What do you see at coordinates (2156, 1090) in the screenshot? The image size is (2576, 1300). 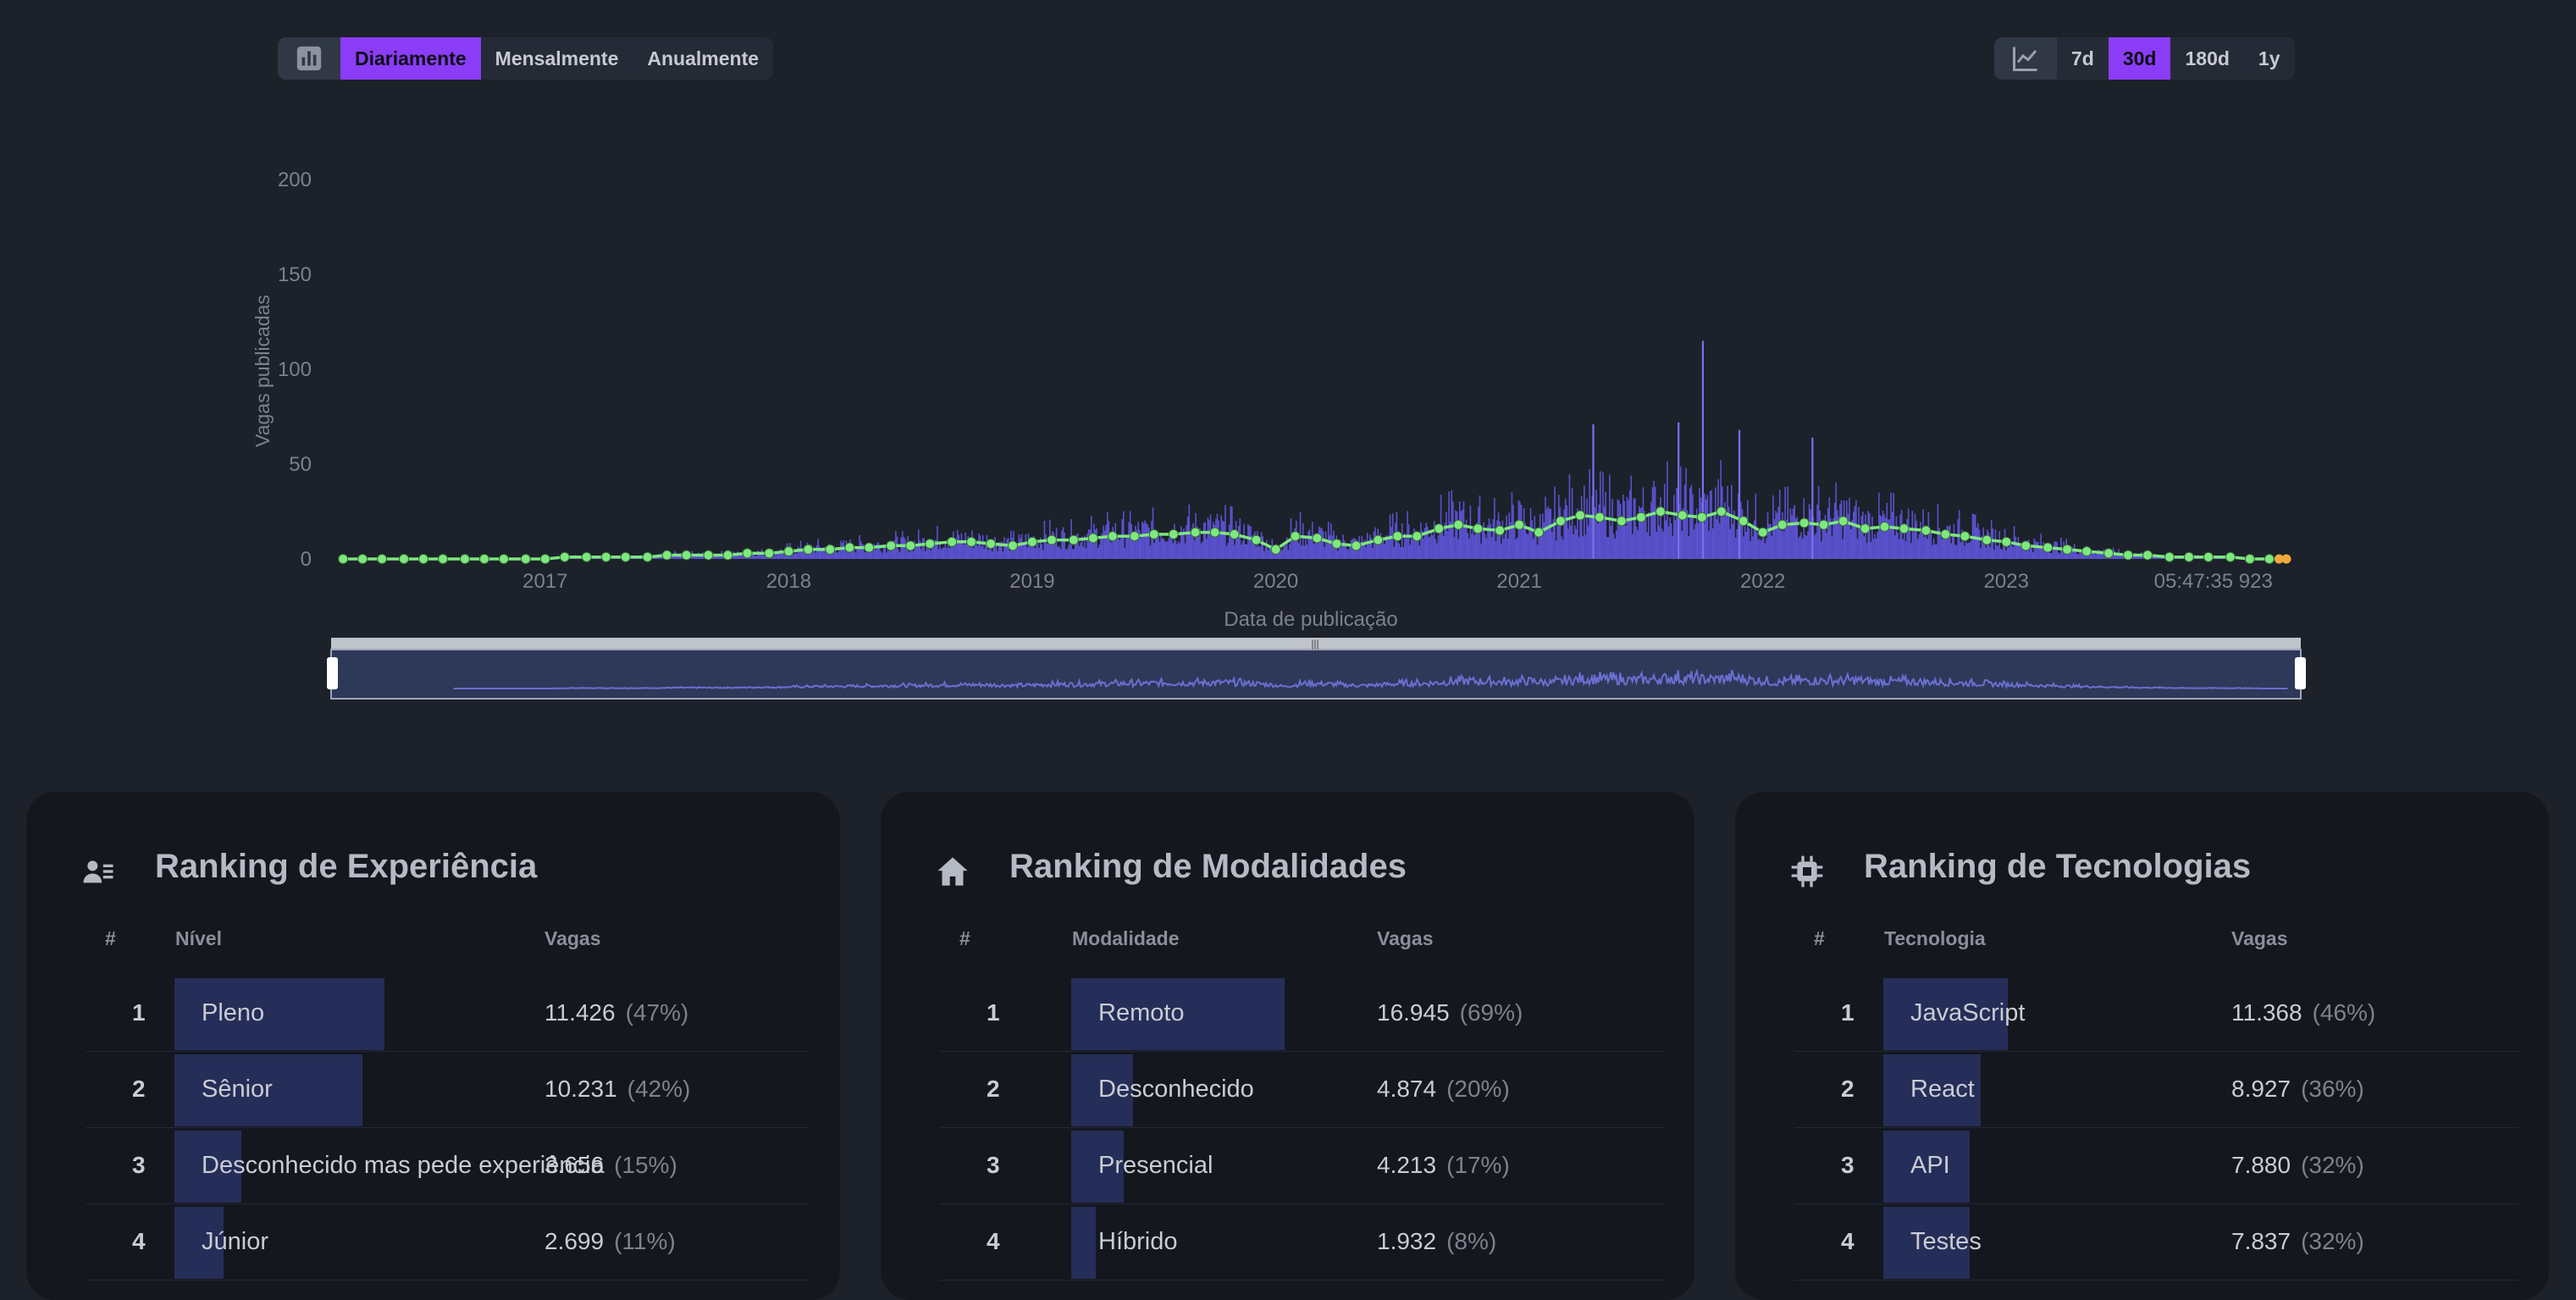 I see `table-row: 2 React 8.927(36%)` at bounding box center [2156, 1090].